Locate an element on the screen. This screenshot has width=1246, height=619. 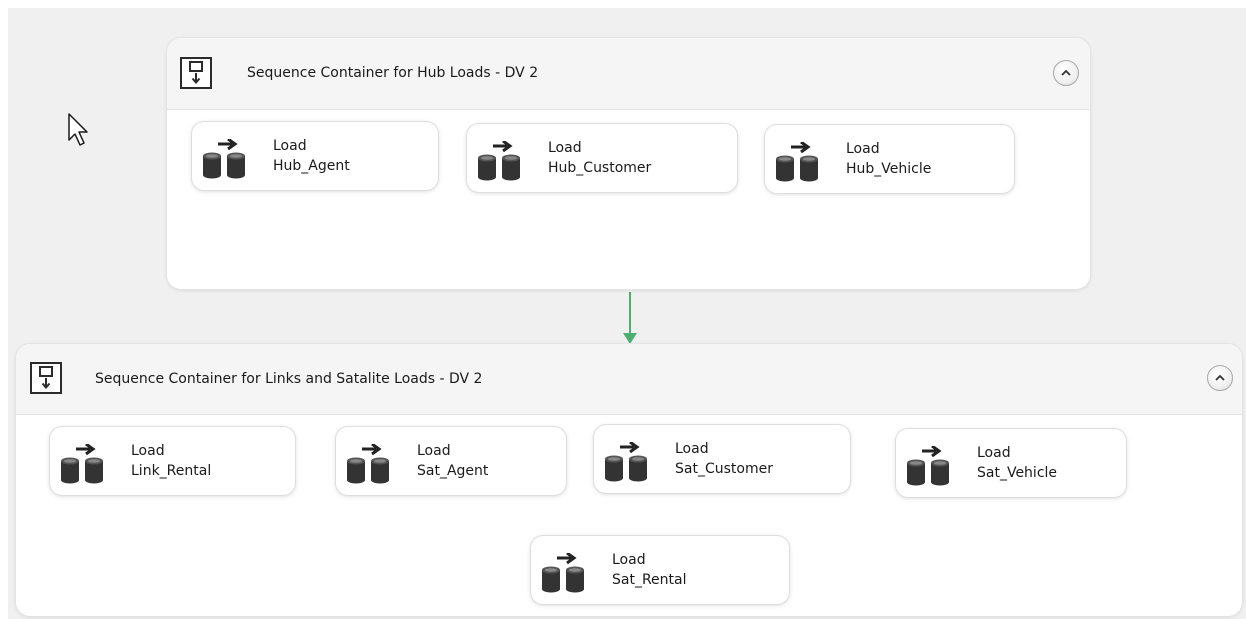
links-collapse-button is located at coordinates (1220, 378).